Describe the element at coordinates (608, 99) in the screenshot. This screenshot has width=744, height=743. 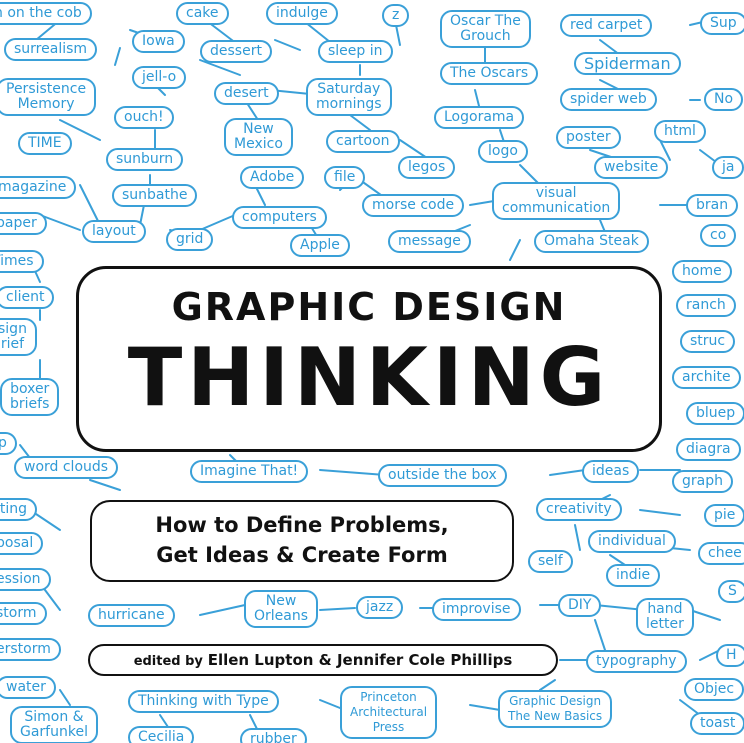
I see `bubble-spider-web: spider web` at that location.